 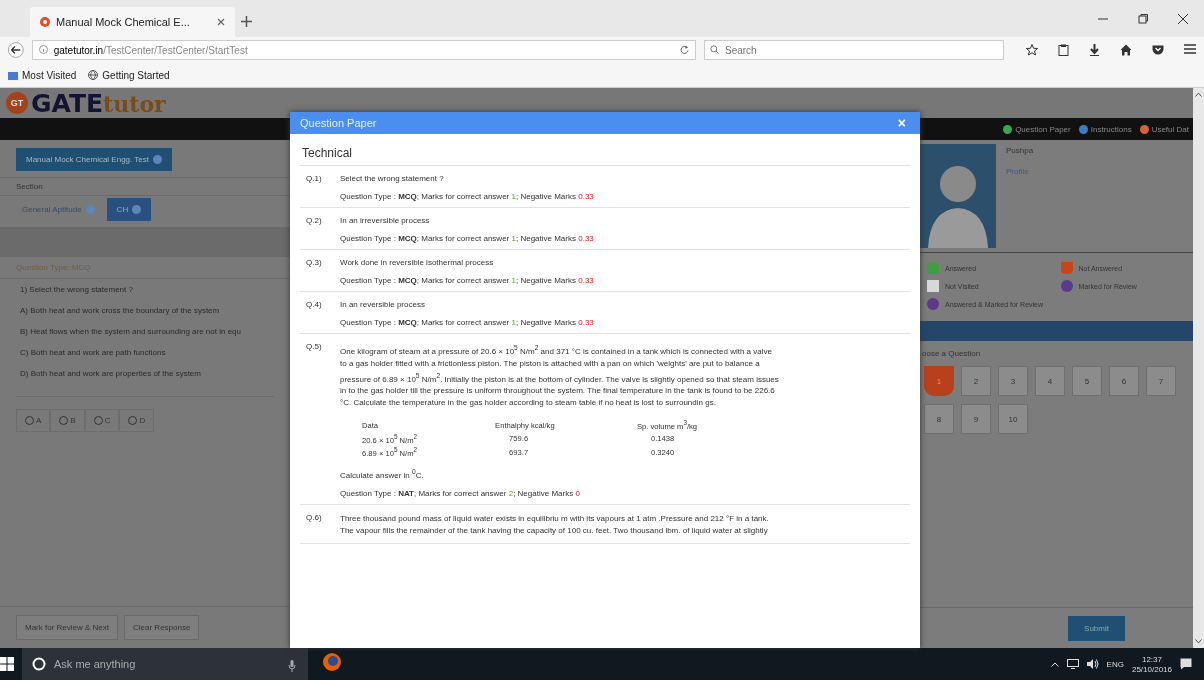 What do you see at coordinates (1050, 381) in the screenshot?
I see `question-number-button: 4` at bounding box center [1050, 381].